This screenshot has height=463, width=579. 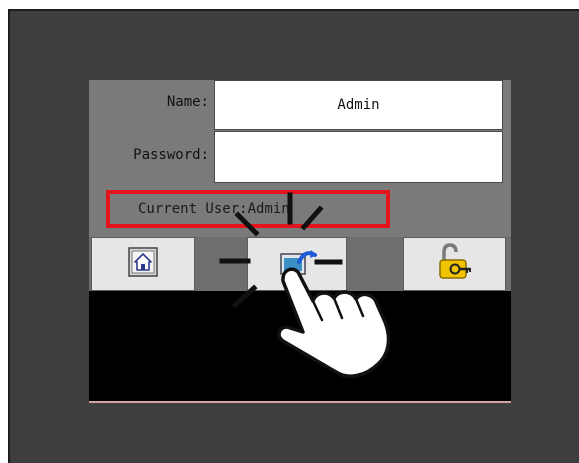 I want to click on tap-burst-icon, so click(x=281, y=250).